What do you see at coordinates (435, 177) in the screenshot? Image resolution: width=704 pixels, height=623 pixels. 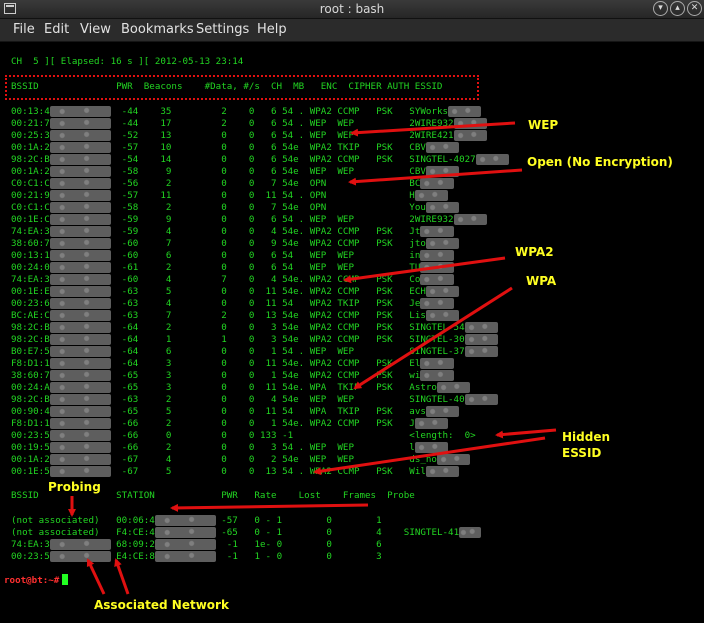 I see `arrow-open` at bounding box center [435, 177].